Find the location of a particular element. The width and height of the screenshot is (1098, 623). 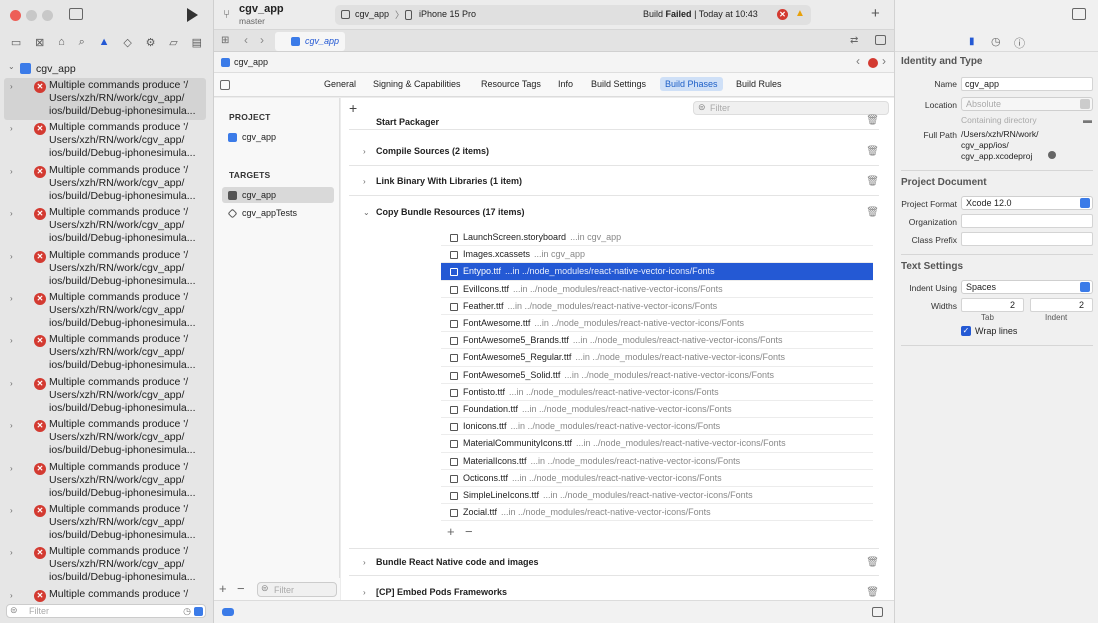

target-item: cgv_appTests is located at coordinates (278, 213).